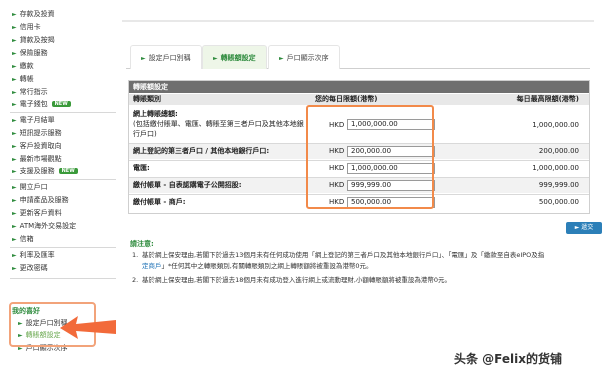 This screenshot has height=377, width=612. I want to click on row-type: 網上登記的第三者戶口 / 其他本地銀行戶口:, so click(201, 151).